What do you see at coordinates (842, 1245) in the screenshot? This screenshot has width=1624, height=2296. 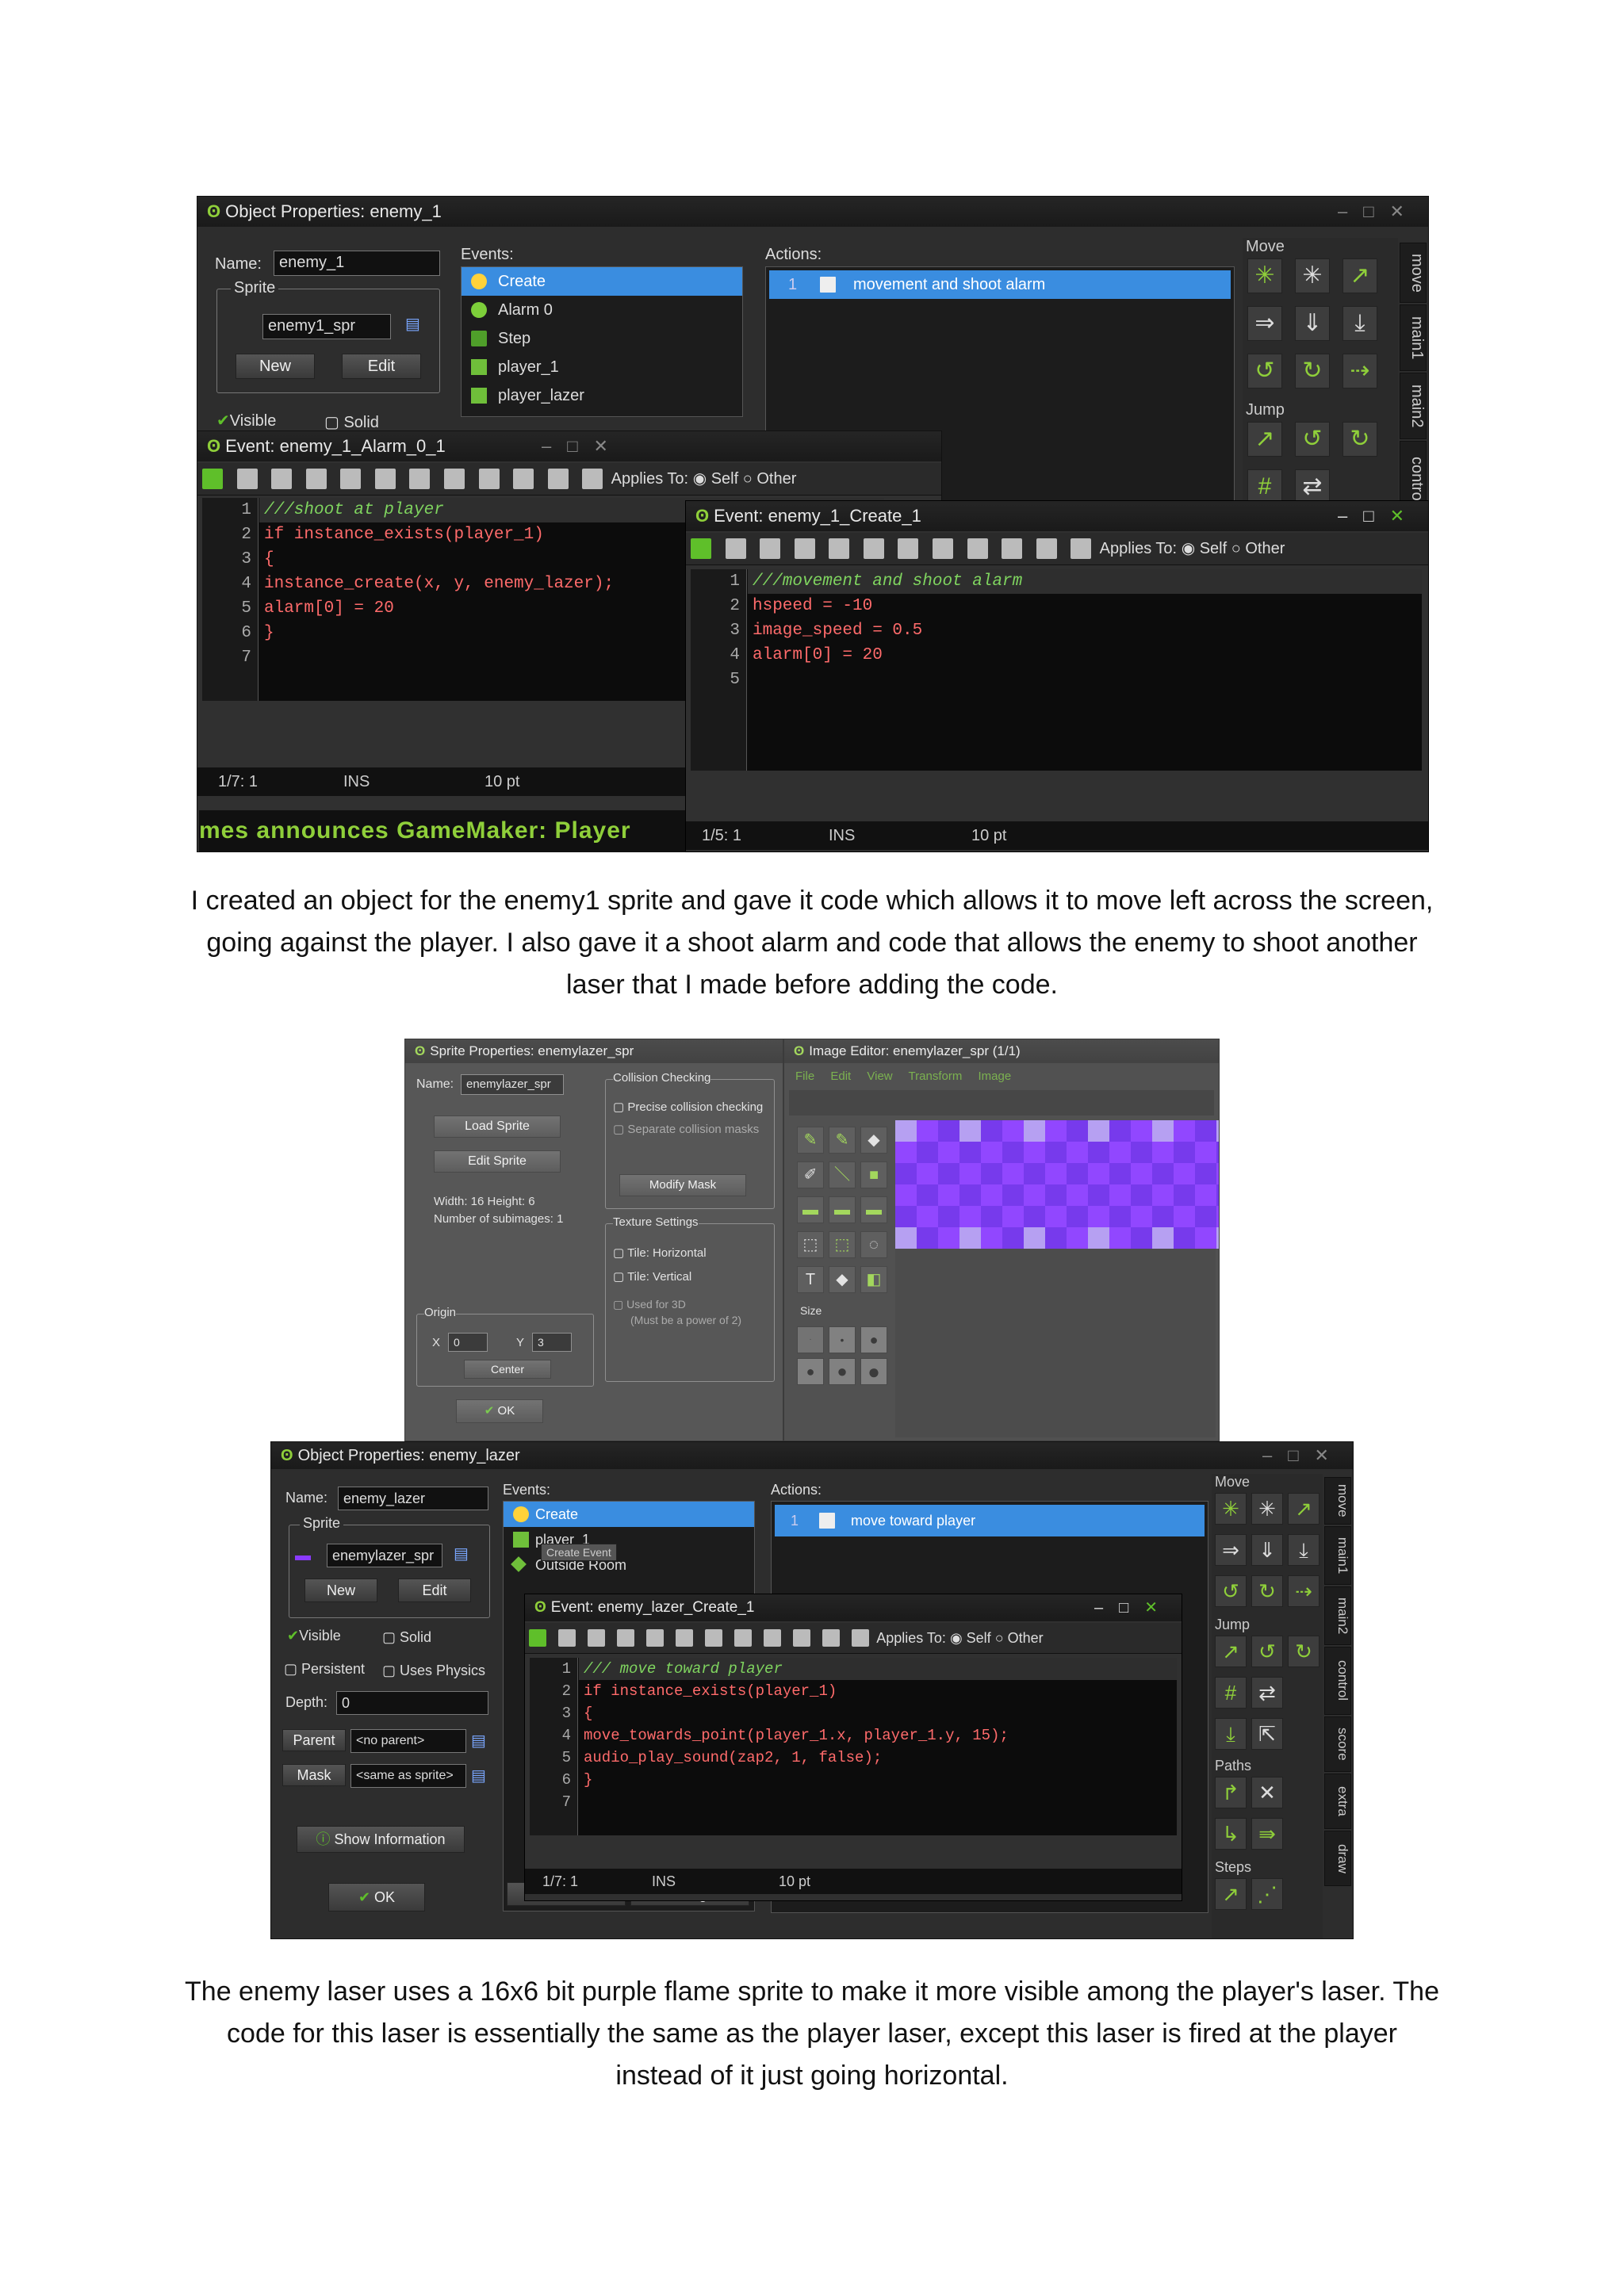 I see `magic-wand-icon: ⬚` at bounding box center [842, 1245].